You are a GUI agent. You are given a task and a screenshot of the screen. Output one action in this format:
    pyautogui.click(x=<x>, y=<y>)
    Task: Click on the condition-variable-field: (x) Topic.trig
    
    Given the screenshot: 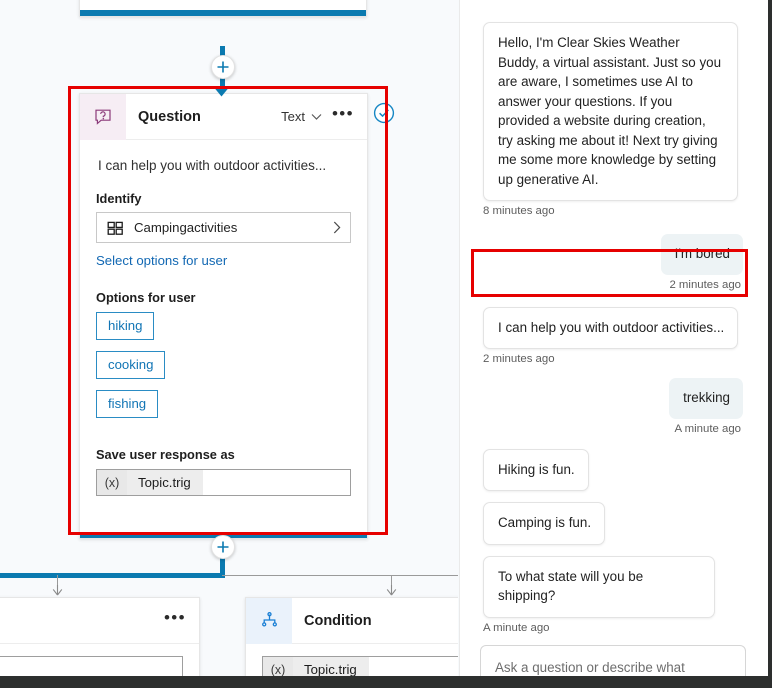 What is the action you would take?
    pyautogui.click(x=360, y=666)
    